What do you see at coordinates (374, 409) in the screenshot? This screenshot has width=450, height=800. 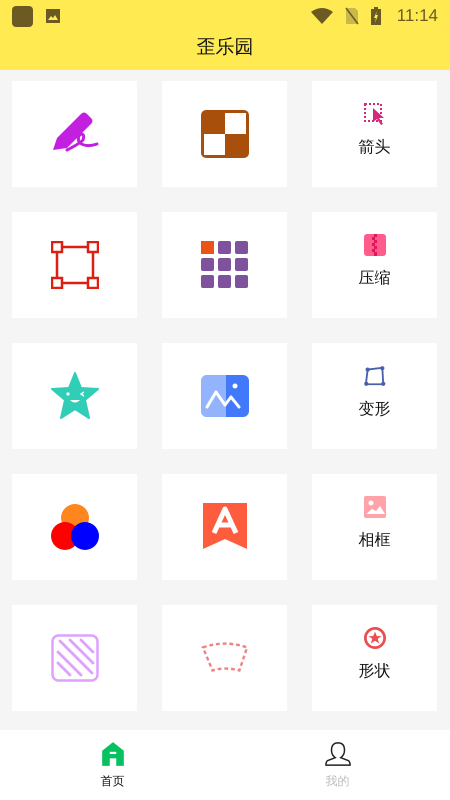 I see `tool-label: 变形` at bounding box center [374, 409].